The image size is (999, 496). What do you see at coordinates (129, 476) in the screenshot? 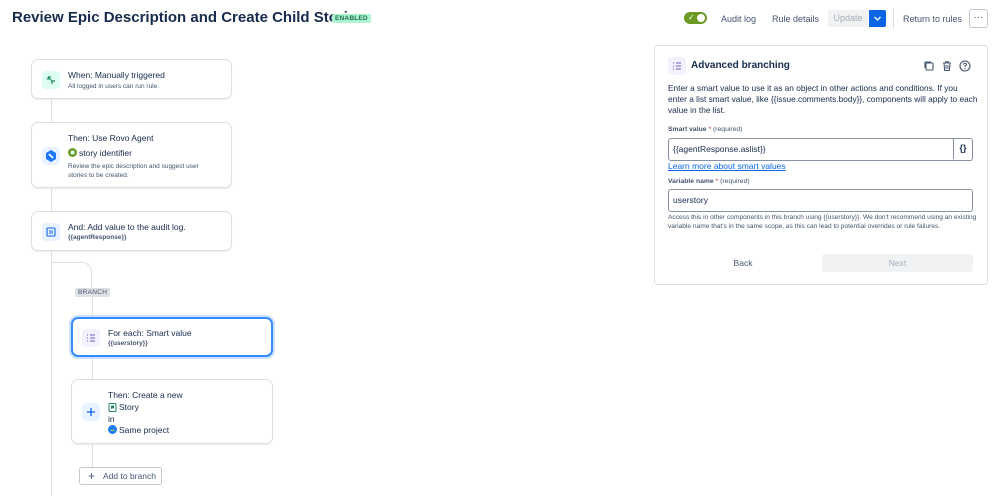
I see `add-to-branch-label: Add to branch` at bounding box center [129, 476].